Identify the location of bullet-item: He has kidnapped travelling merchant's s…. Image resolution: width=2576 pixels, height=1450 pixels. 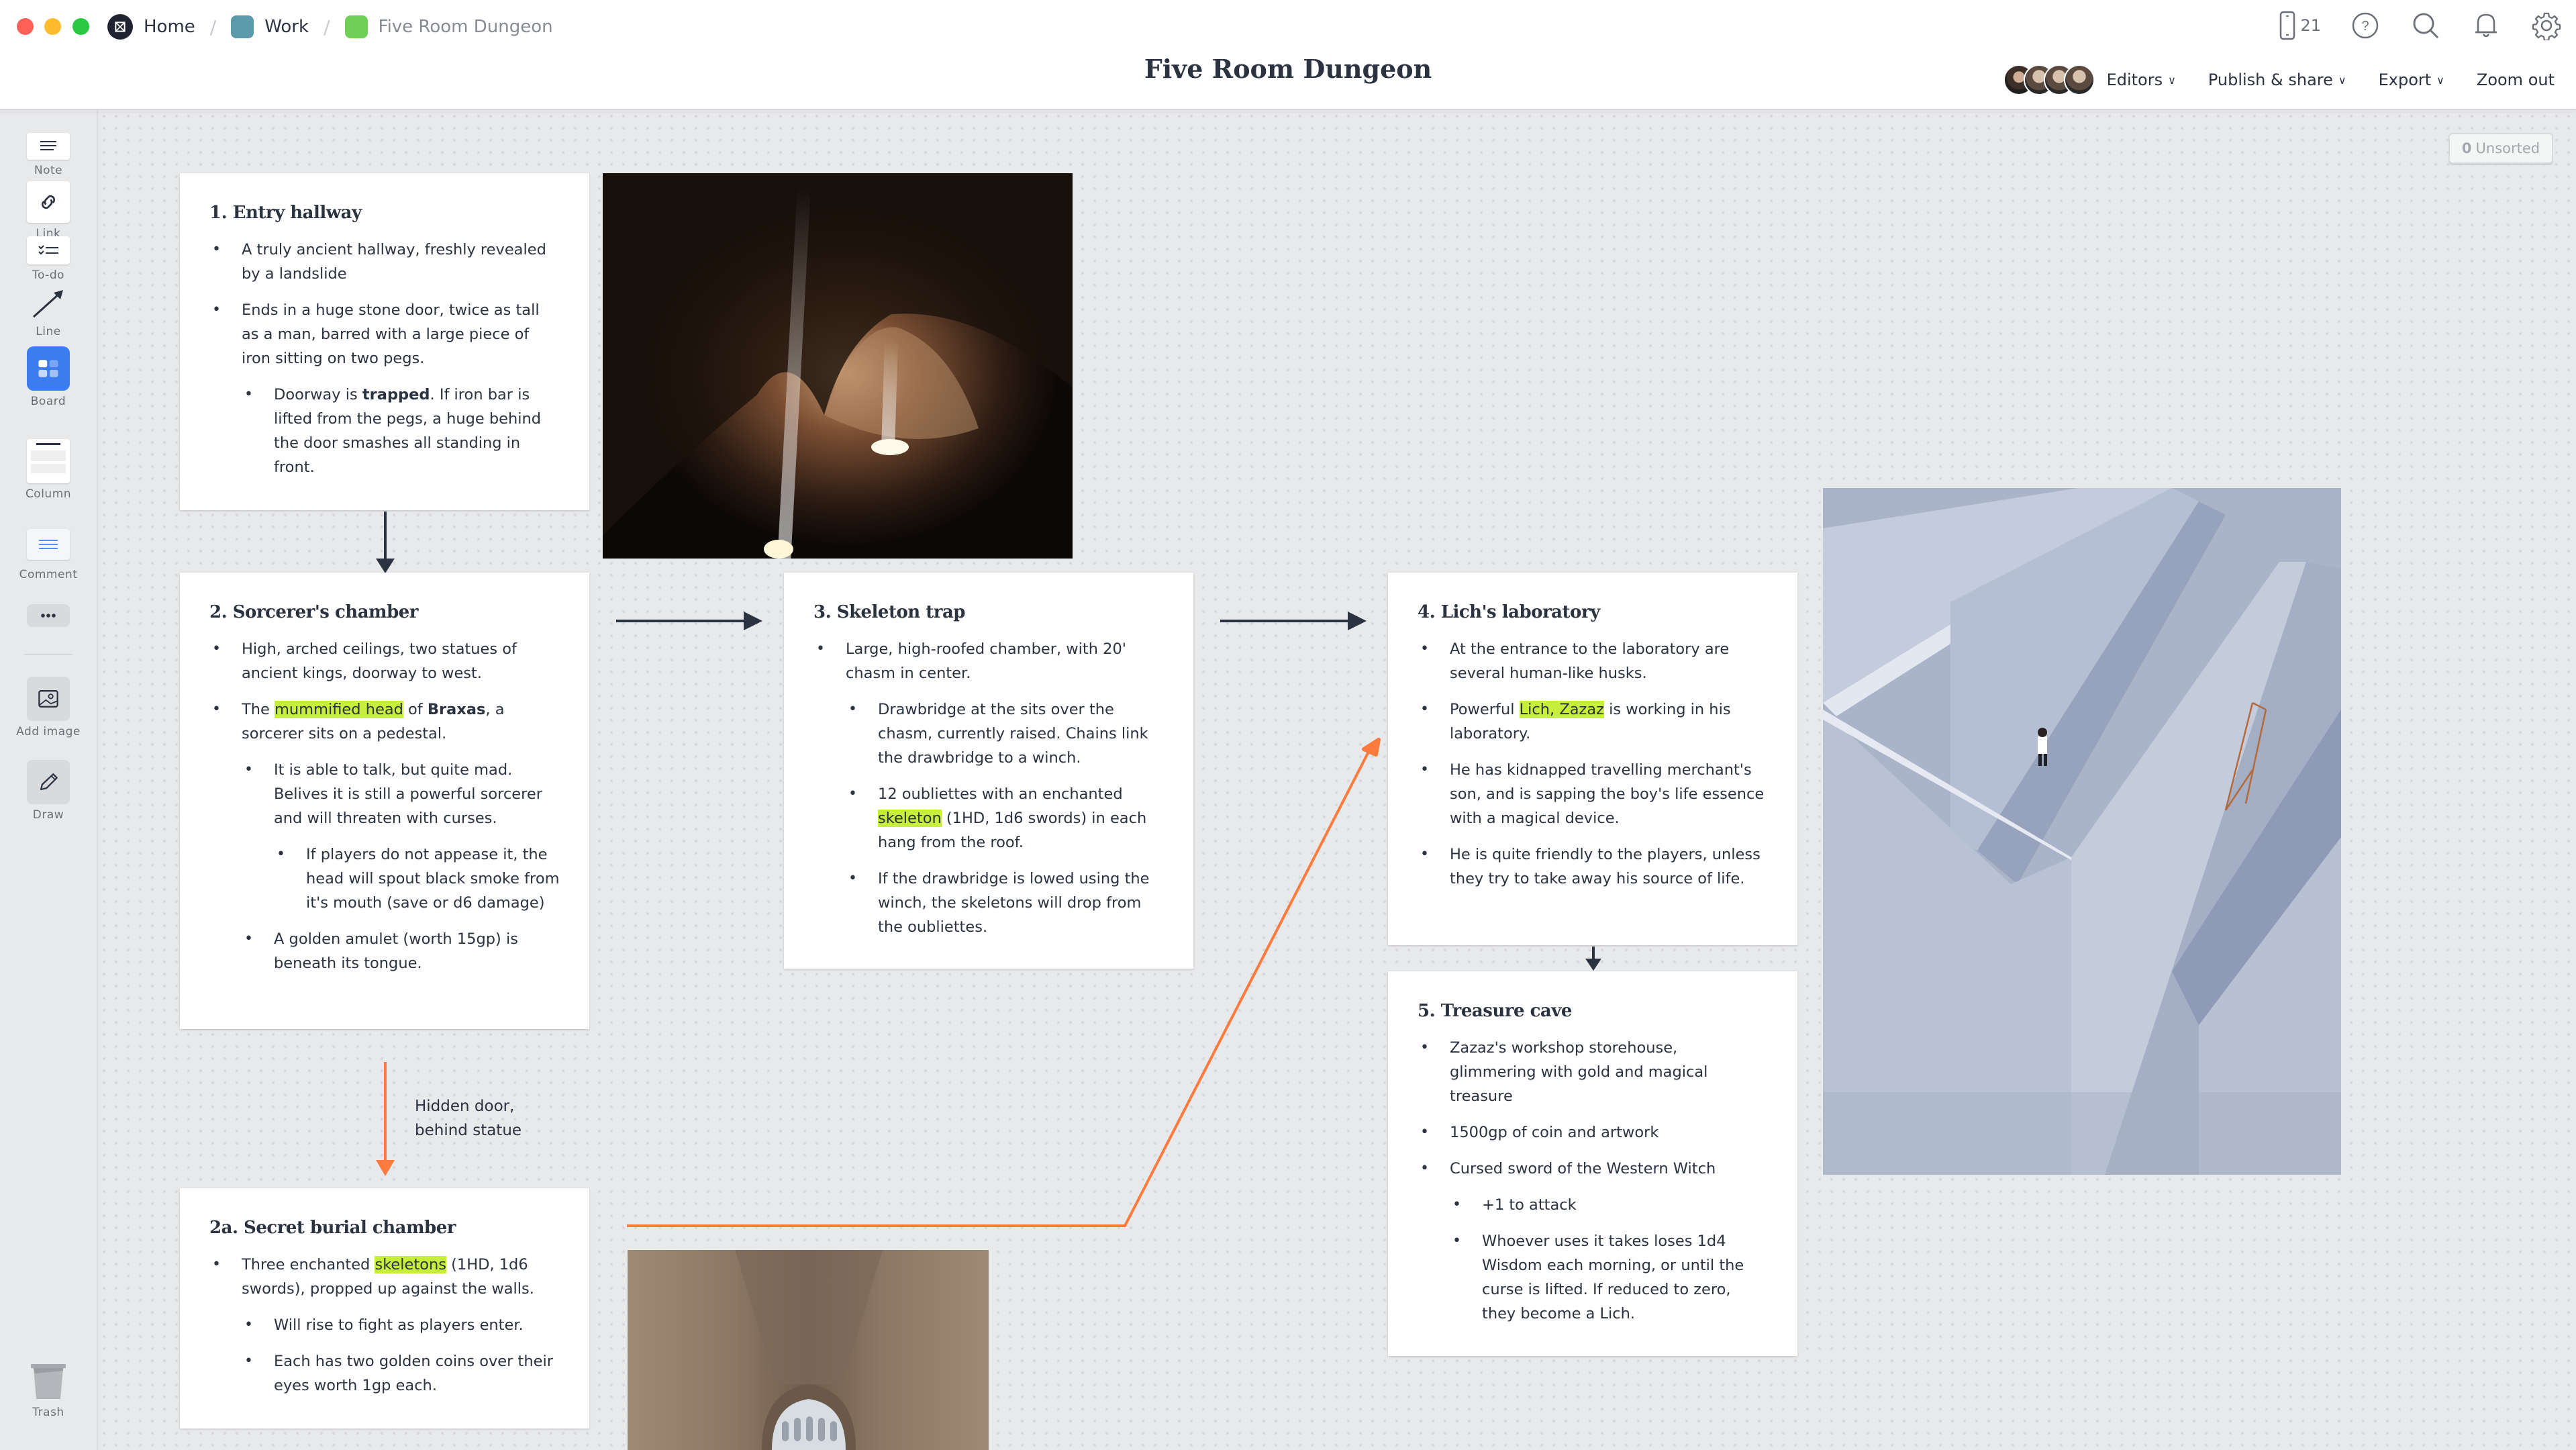
(1593, 794).